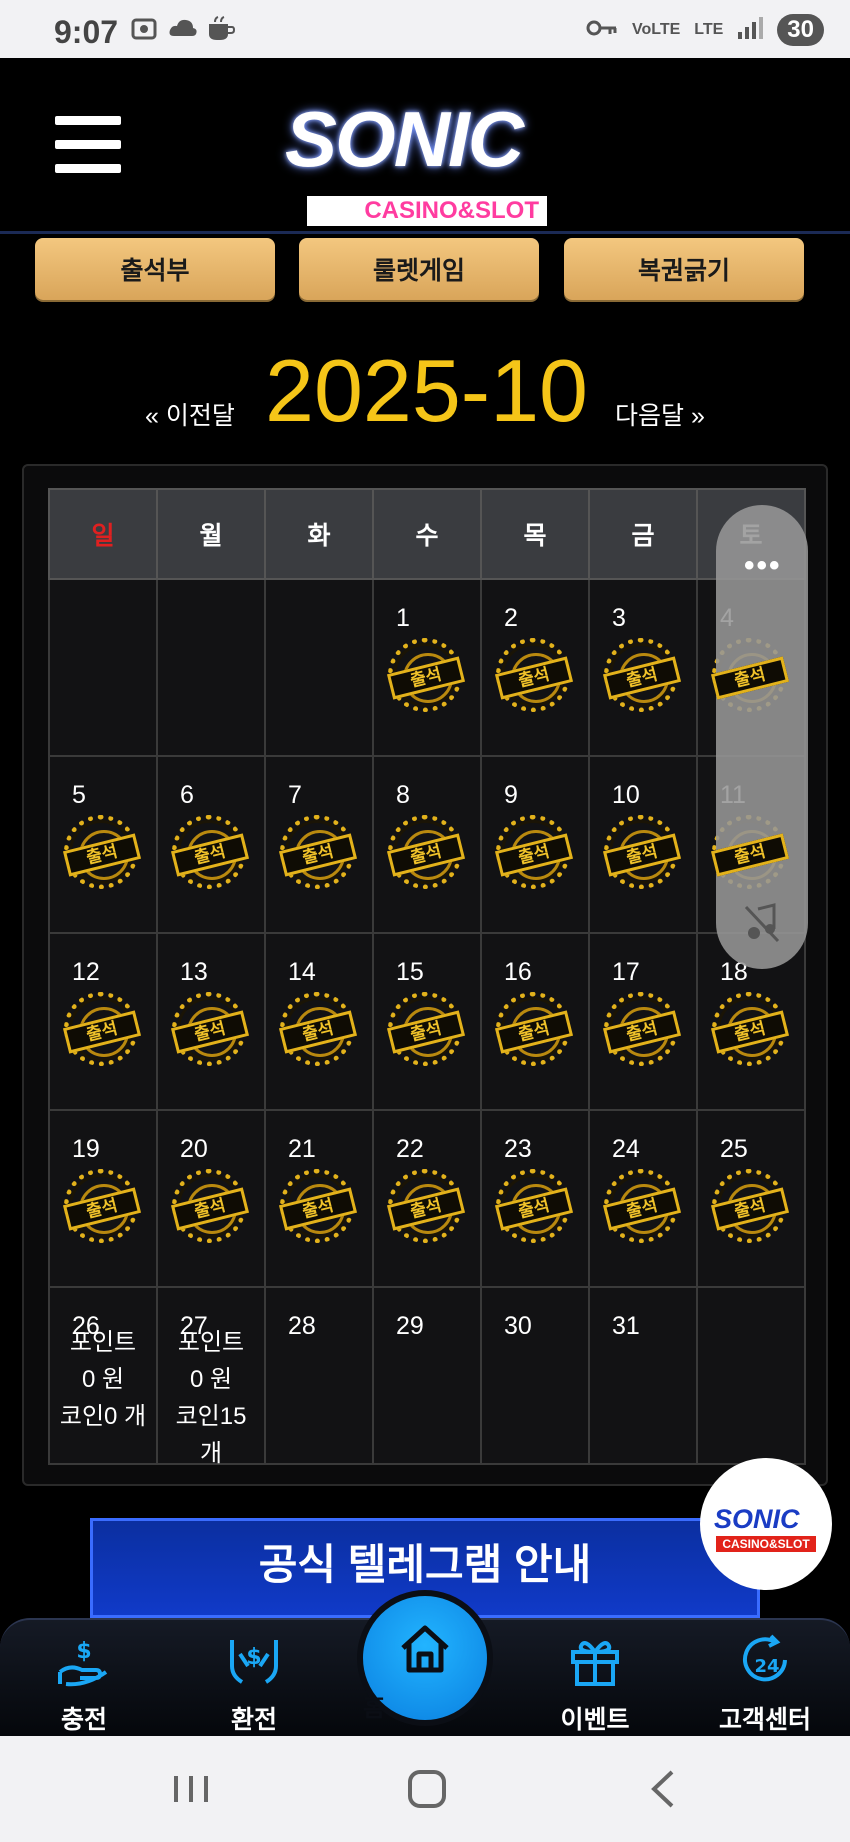 The height and width of the screenshot is (1842, 850). What do you see at coordinates (319, 534) in the screenshot?
I see `weekday-tue: 화` at bounding box center [319, 534].